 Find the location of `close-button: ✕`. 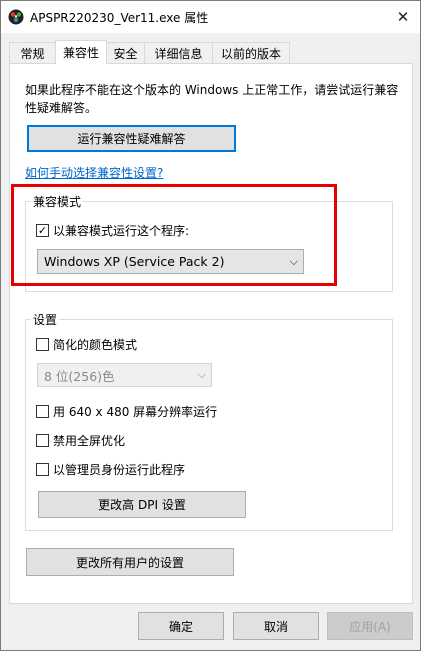

close-button: ✕ is located at coordinates (403, 17).